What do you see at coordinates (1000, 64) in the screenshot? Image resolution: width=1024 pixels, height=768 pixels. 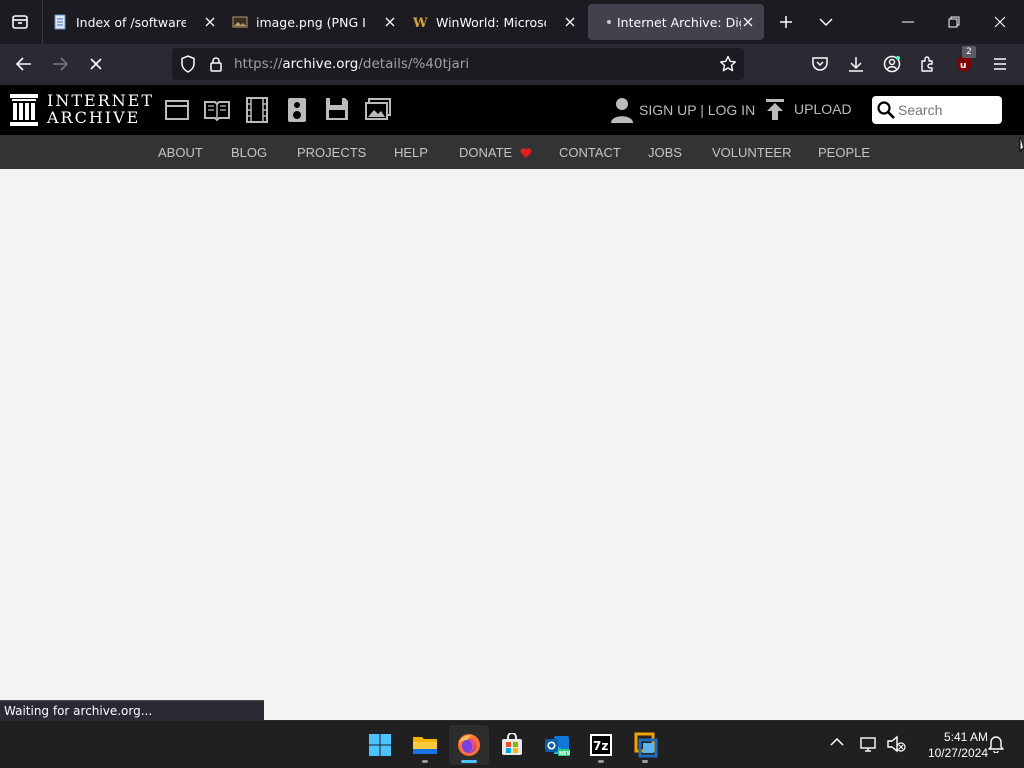 I see `app-menu-icon` at bounding box center [1000, 64].